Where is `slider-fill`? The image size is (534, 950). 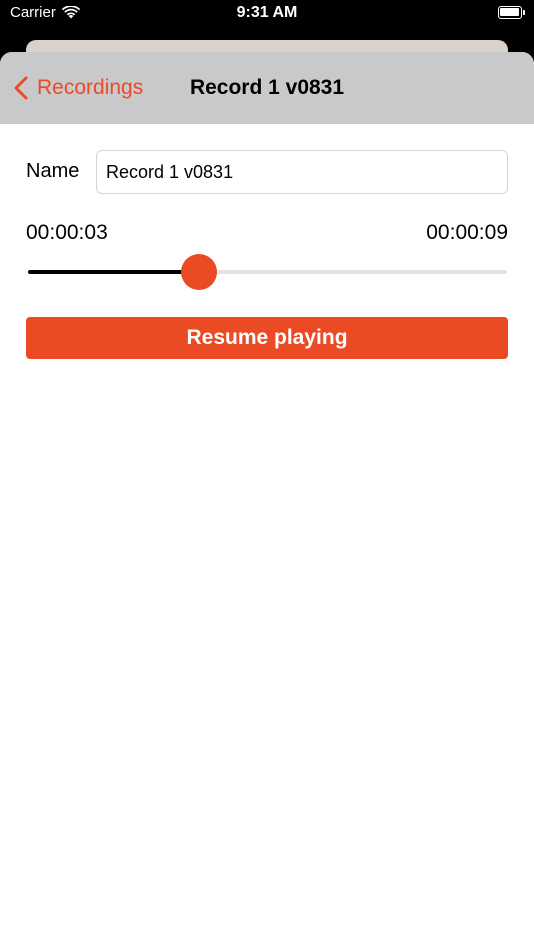 slider-fill is located at coordinates (113, 272).